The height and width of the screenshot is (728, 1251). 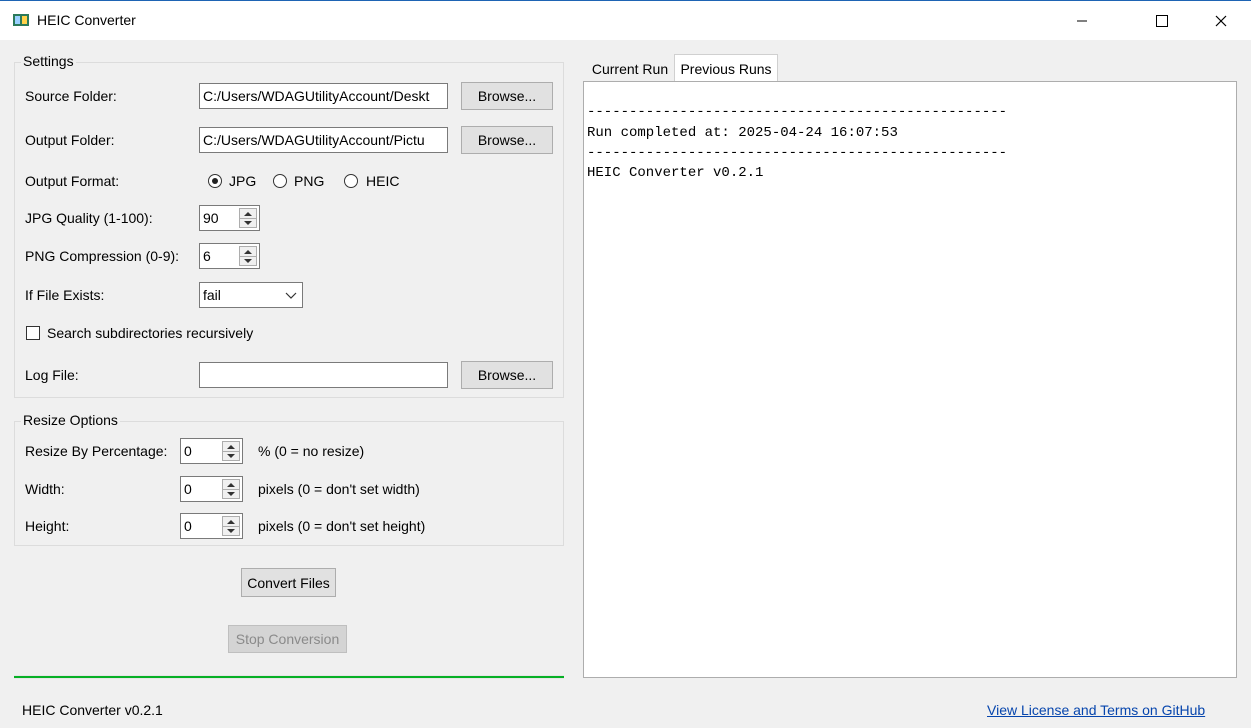 I want to click on maximize-icon, so click(x=1162, y=21).